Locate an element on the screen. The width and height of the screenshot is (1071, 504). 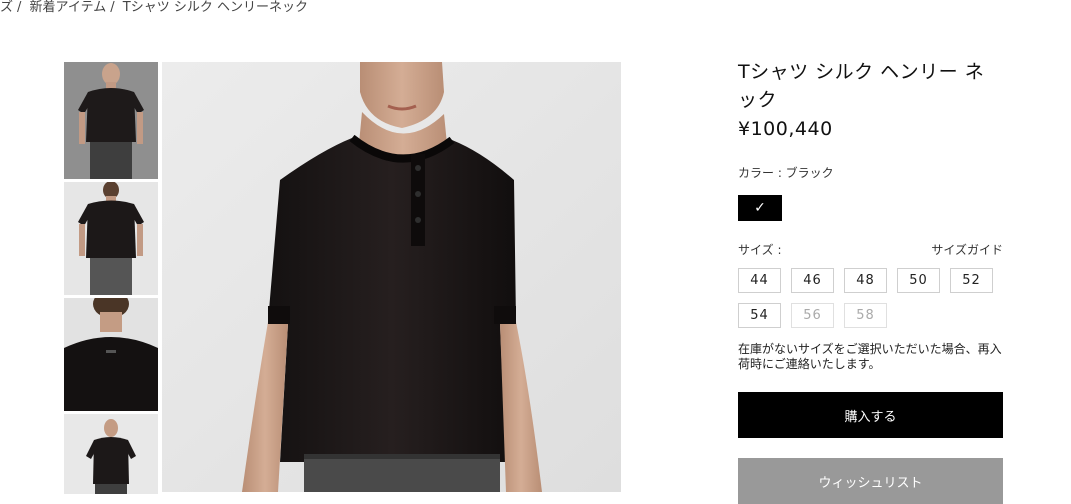
thumbnail-back-detail is located at coordinates (111, 354).